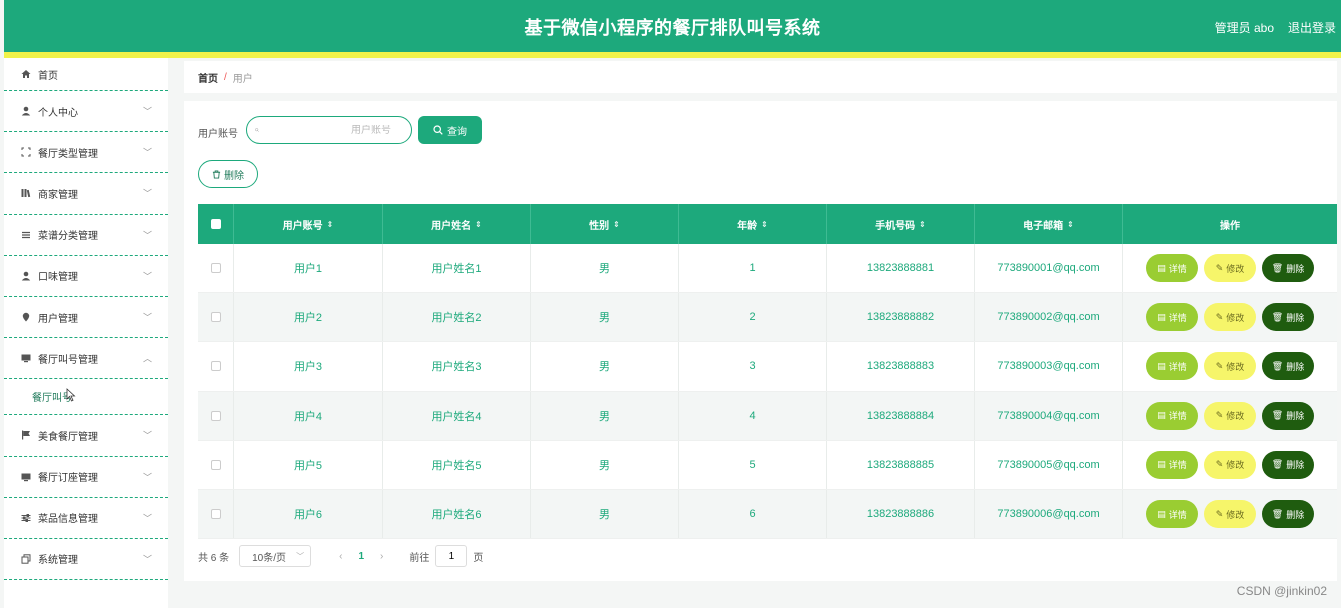 Image resolution: width=1341 pixels, height=608 pixels. What do you see at coordinates (605, 224) in the screenshot?
I see `column-header: 性别 ⇕` at bounding box center [605, 224].